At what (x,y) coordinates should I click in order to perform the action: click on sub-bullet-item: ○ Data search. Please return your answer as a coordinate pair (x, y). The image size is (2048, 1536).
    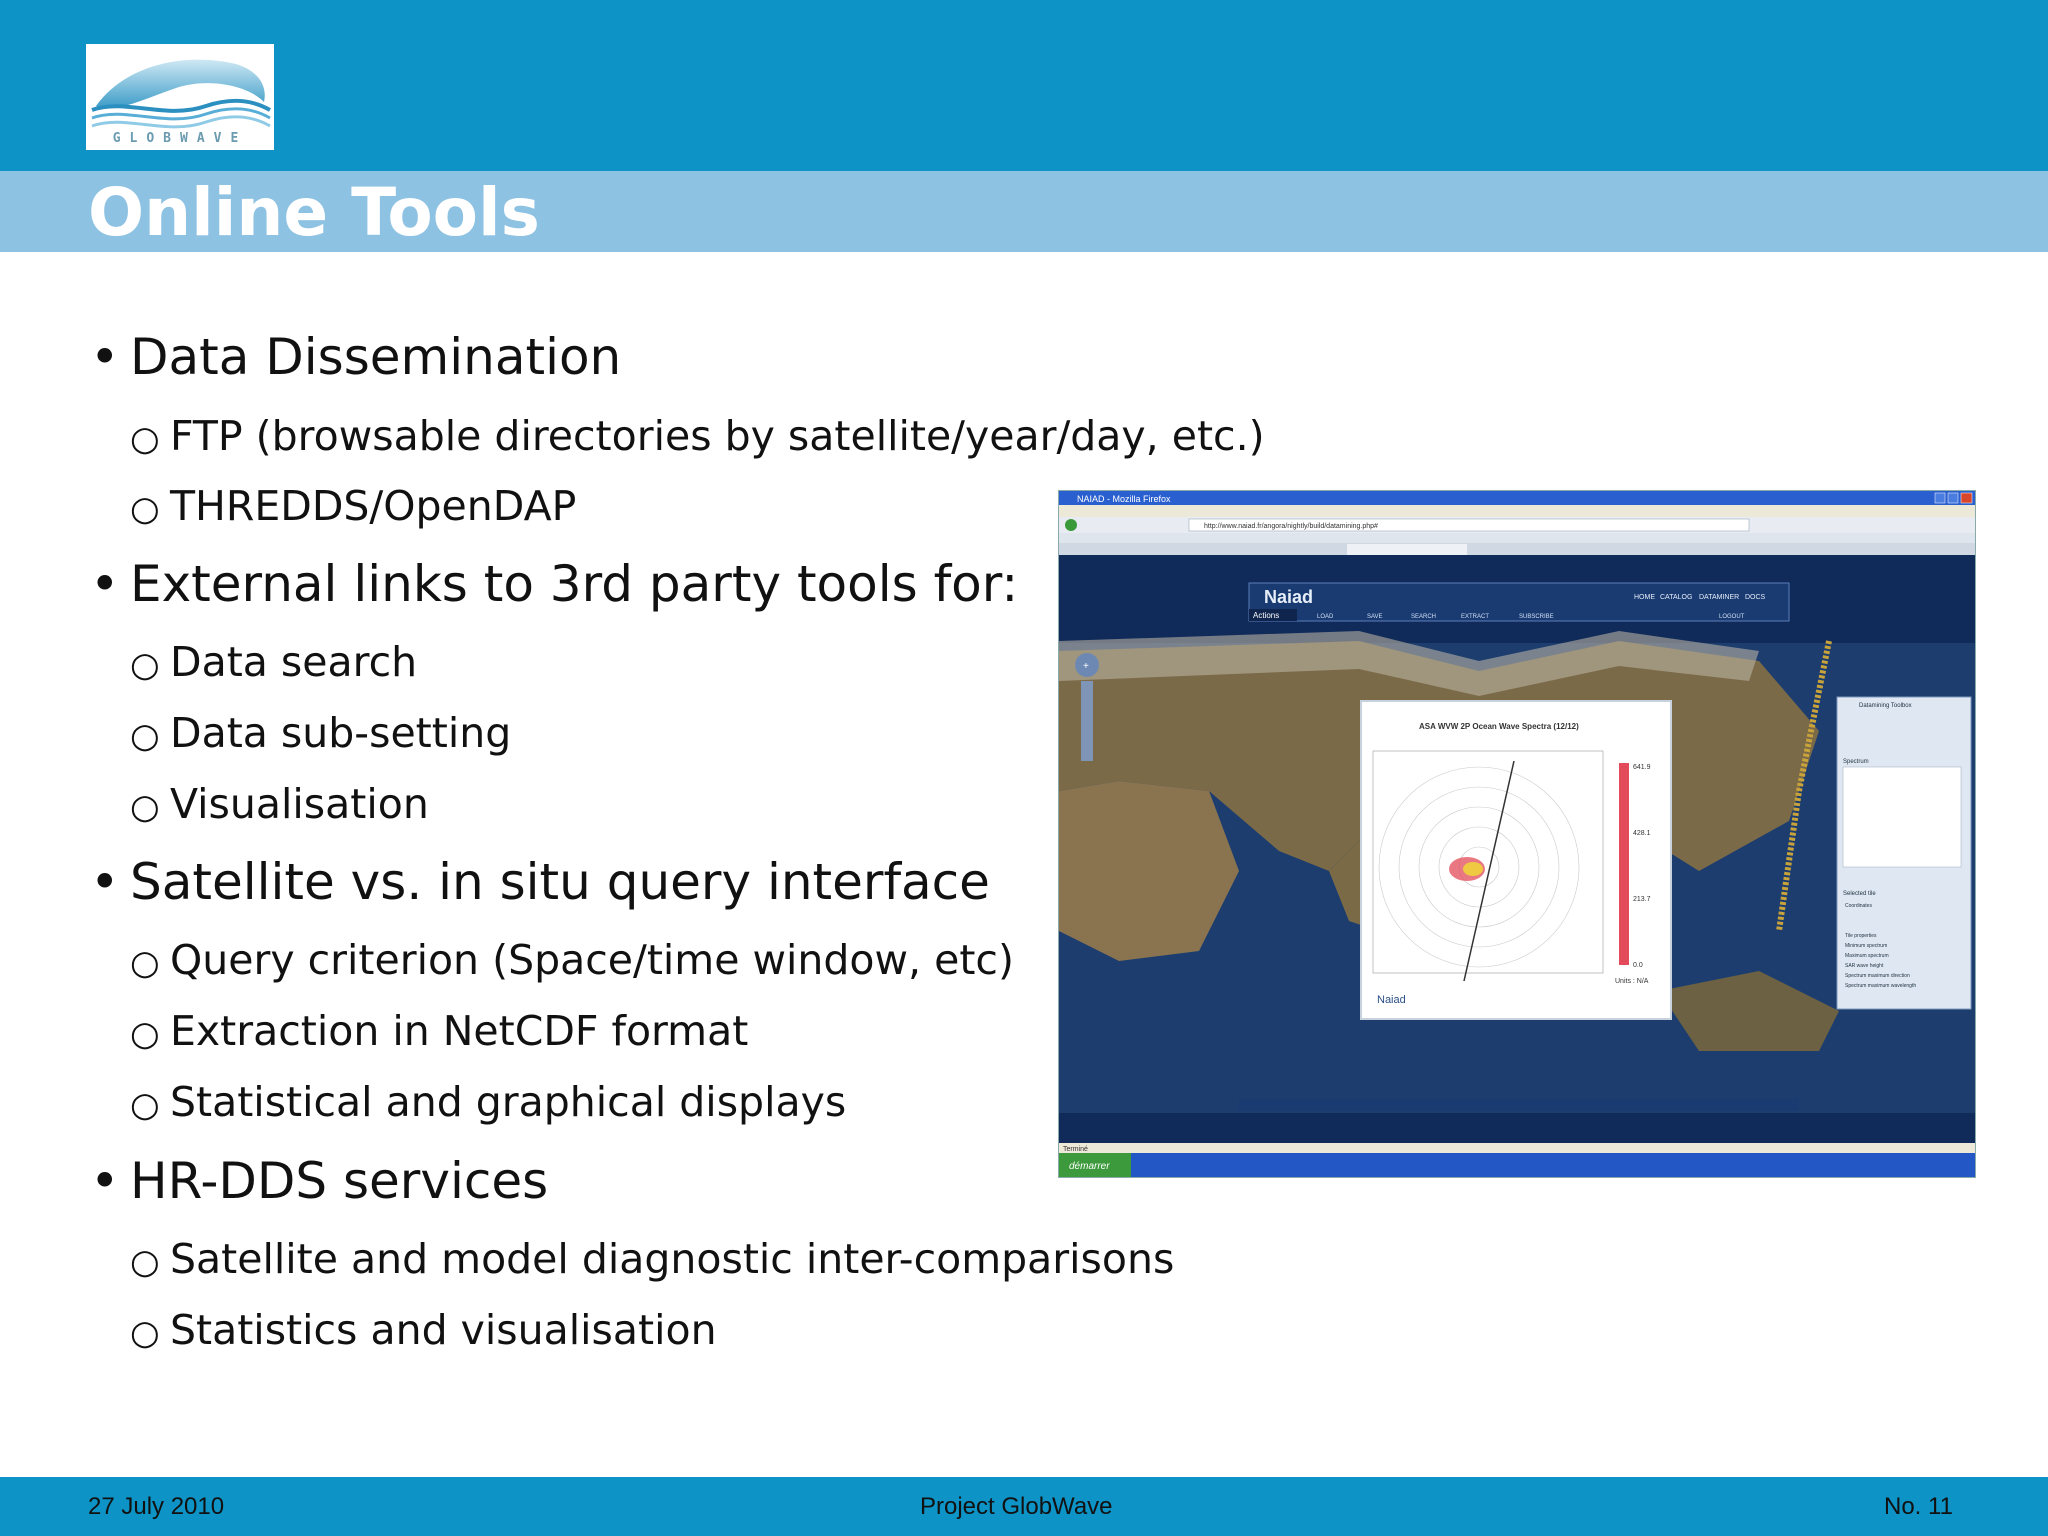
    Looking at the image, I should click on (274, 662).